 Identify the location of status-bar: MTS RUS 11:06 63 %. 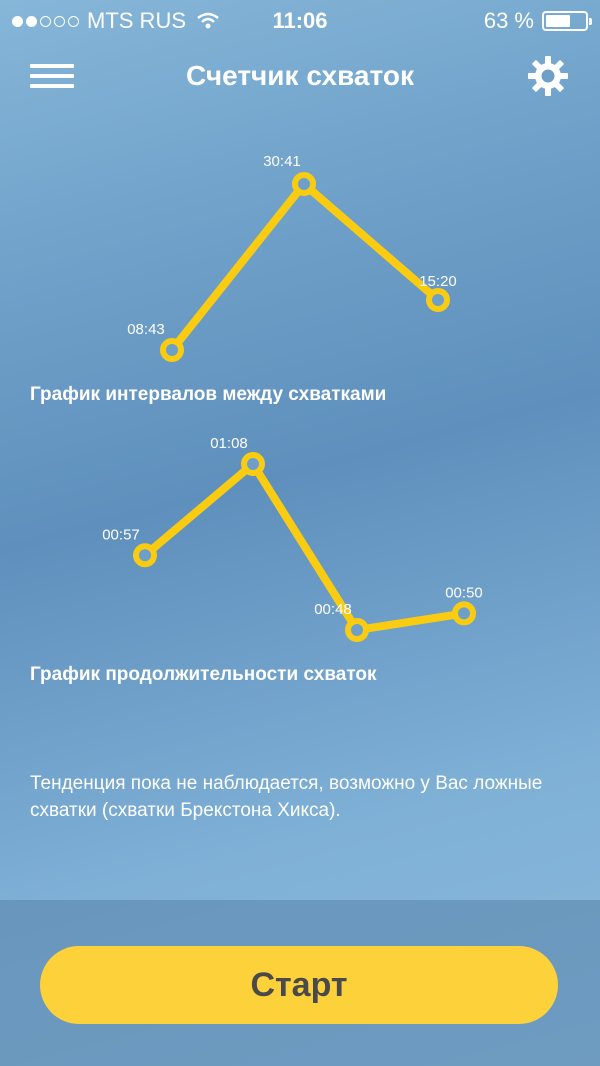
(300, 20).